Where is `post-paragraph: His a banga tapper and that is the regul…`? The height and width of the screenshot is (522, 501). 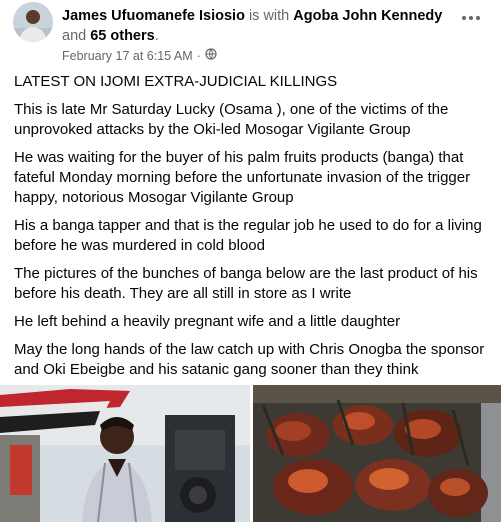
post-paragraph: His a banga tapper and that is the regul… is located at coordinates (248, 235).